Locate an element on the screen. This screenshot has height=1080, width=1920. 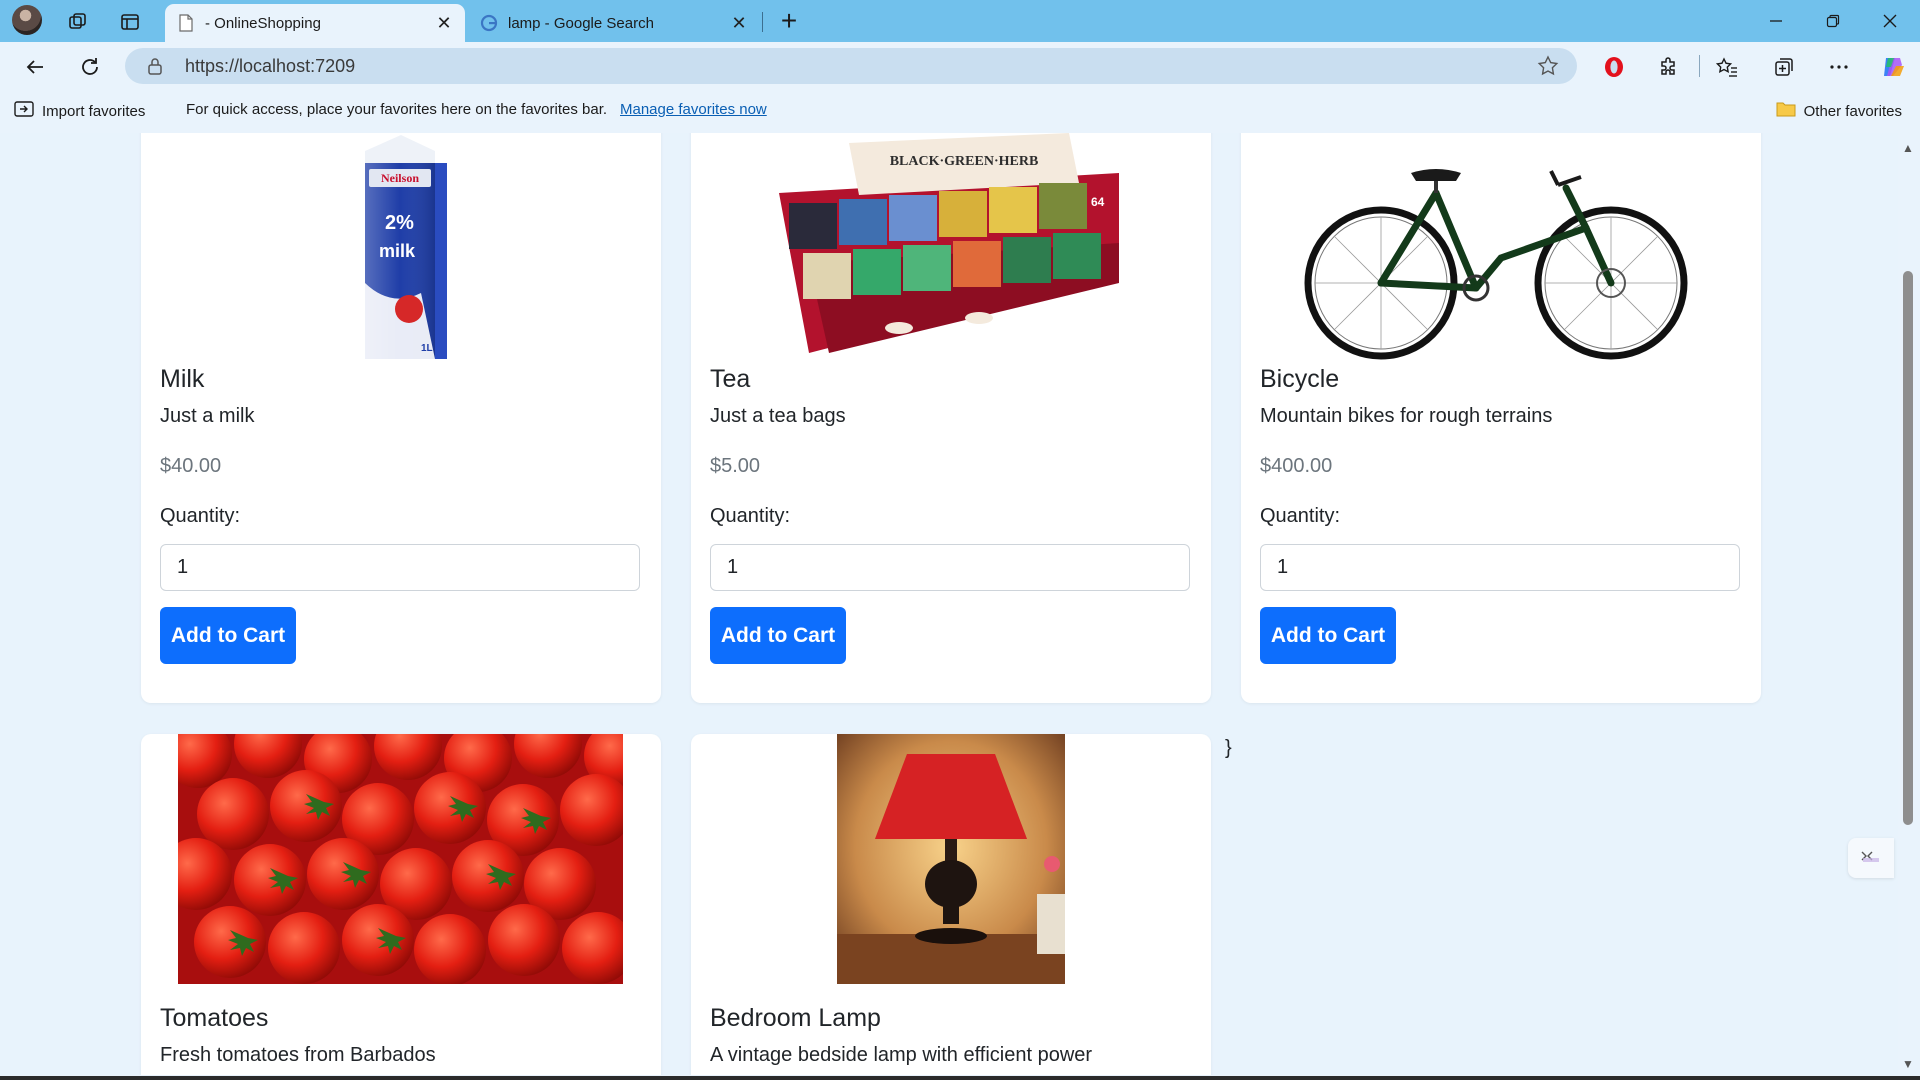
product-price: $400.00 is located at coordinates (1296, 466).